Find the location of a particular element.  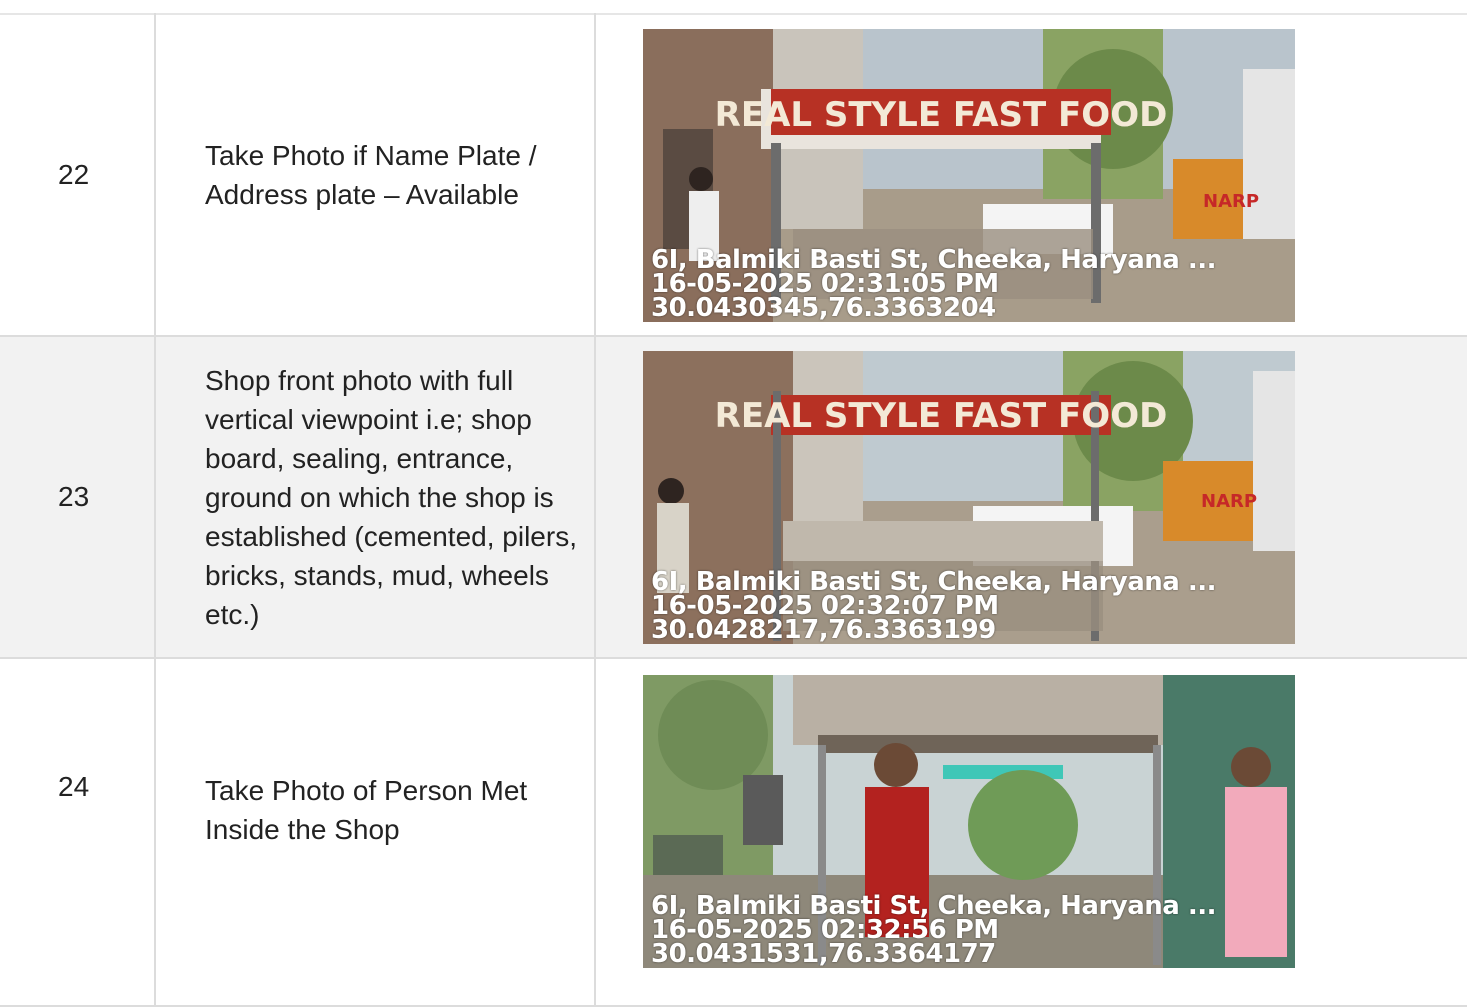

geotag-datetime: 16-05-2025 02:31:05 PM is located at coordinates (825, 283).